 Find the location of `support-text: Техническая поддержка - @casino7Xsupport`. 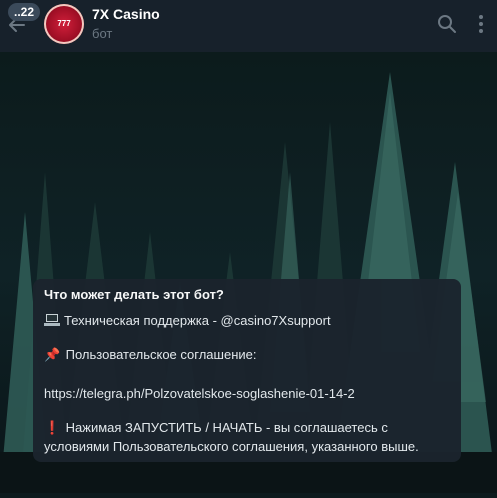

support-text: Техническая поддержка - @casino7Xsupport is located at coordinates (197, 320).